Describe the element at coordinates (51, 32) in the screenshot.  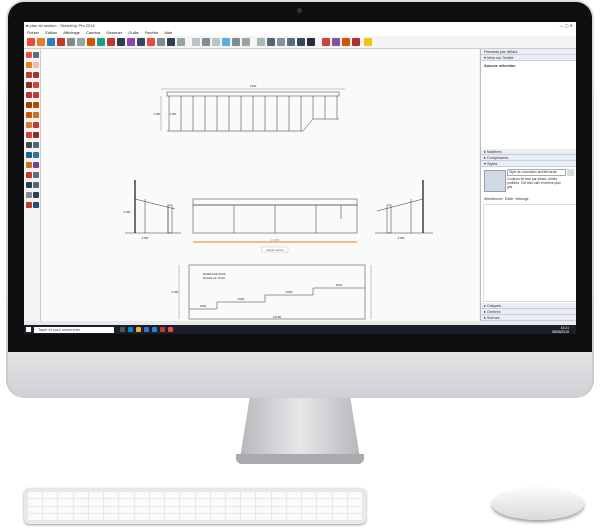
I see `menu-edition: Edition` at that location.